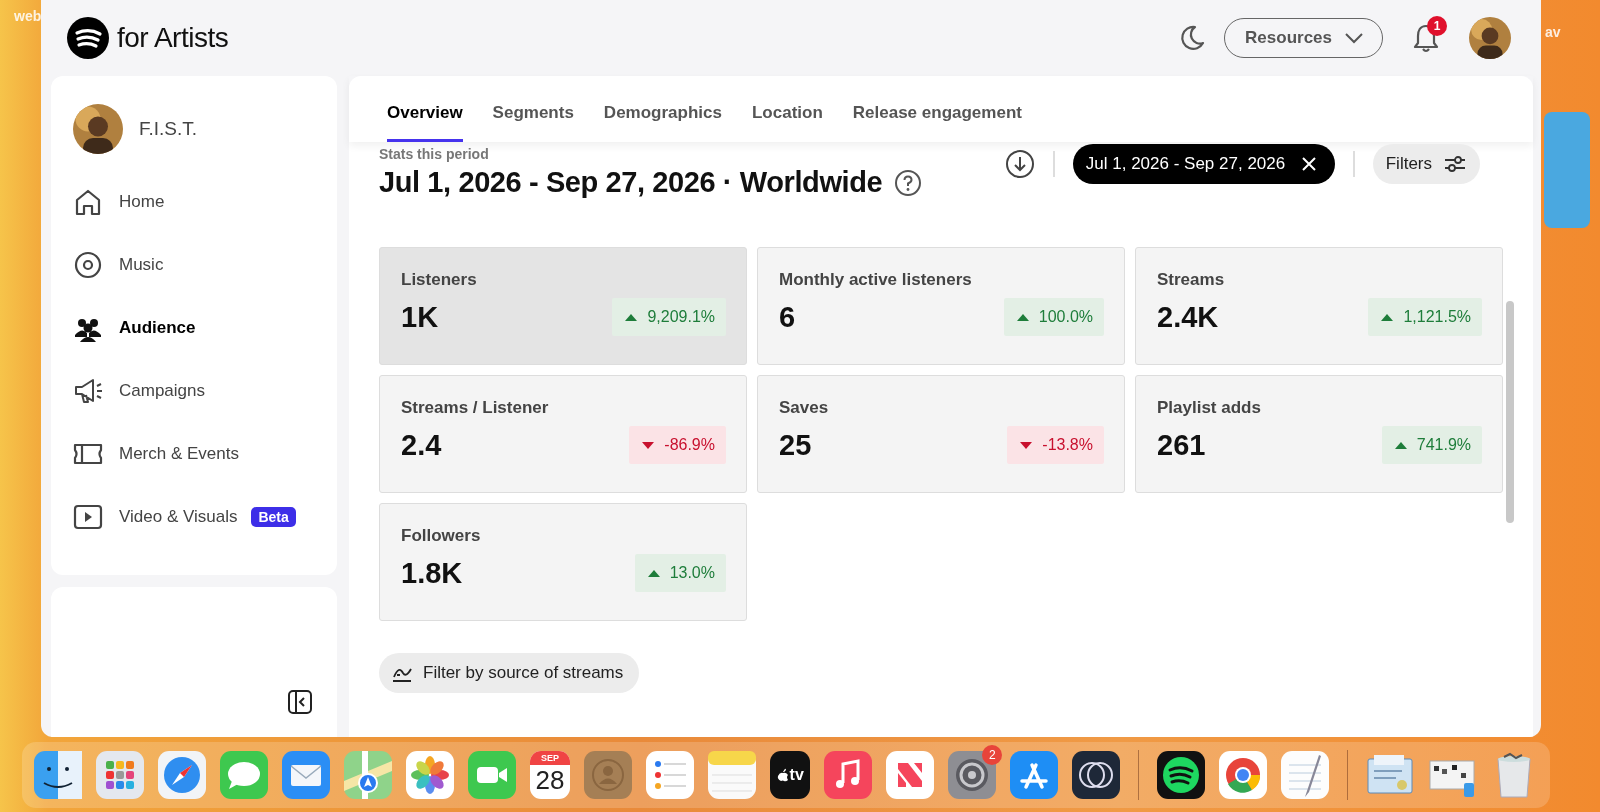 Image resolution: width=1600 pixels, height=812 pixels. I want to click on help-icon, so click(908, 182).